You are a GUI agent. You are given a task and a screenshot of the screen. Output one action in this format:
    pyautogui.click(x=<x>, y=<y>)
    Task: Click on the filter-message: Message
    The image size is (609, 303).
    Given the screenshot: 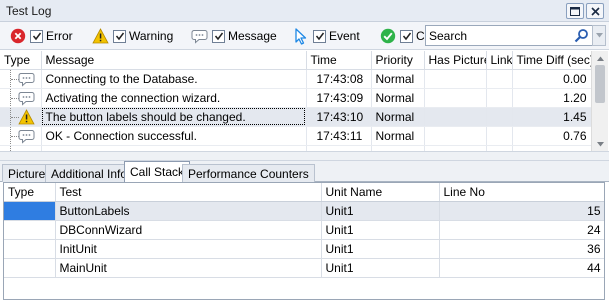 What is the action you would take?
    pyautogui.click(x=234, y=36)
    